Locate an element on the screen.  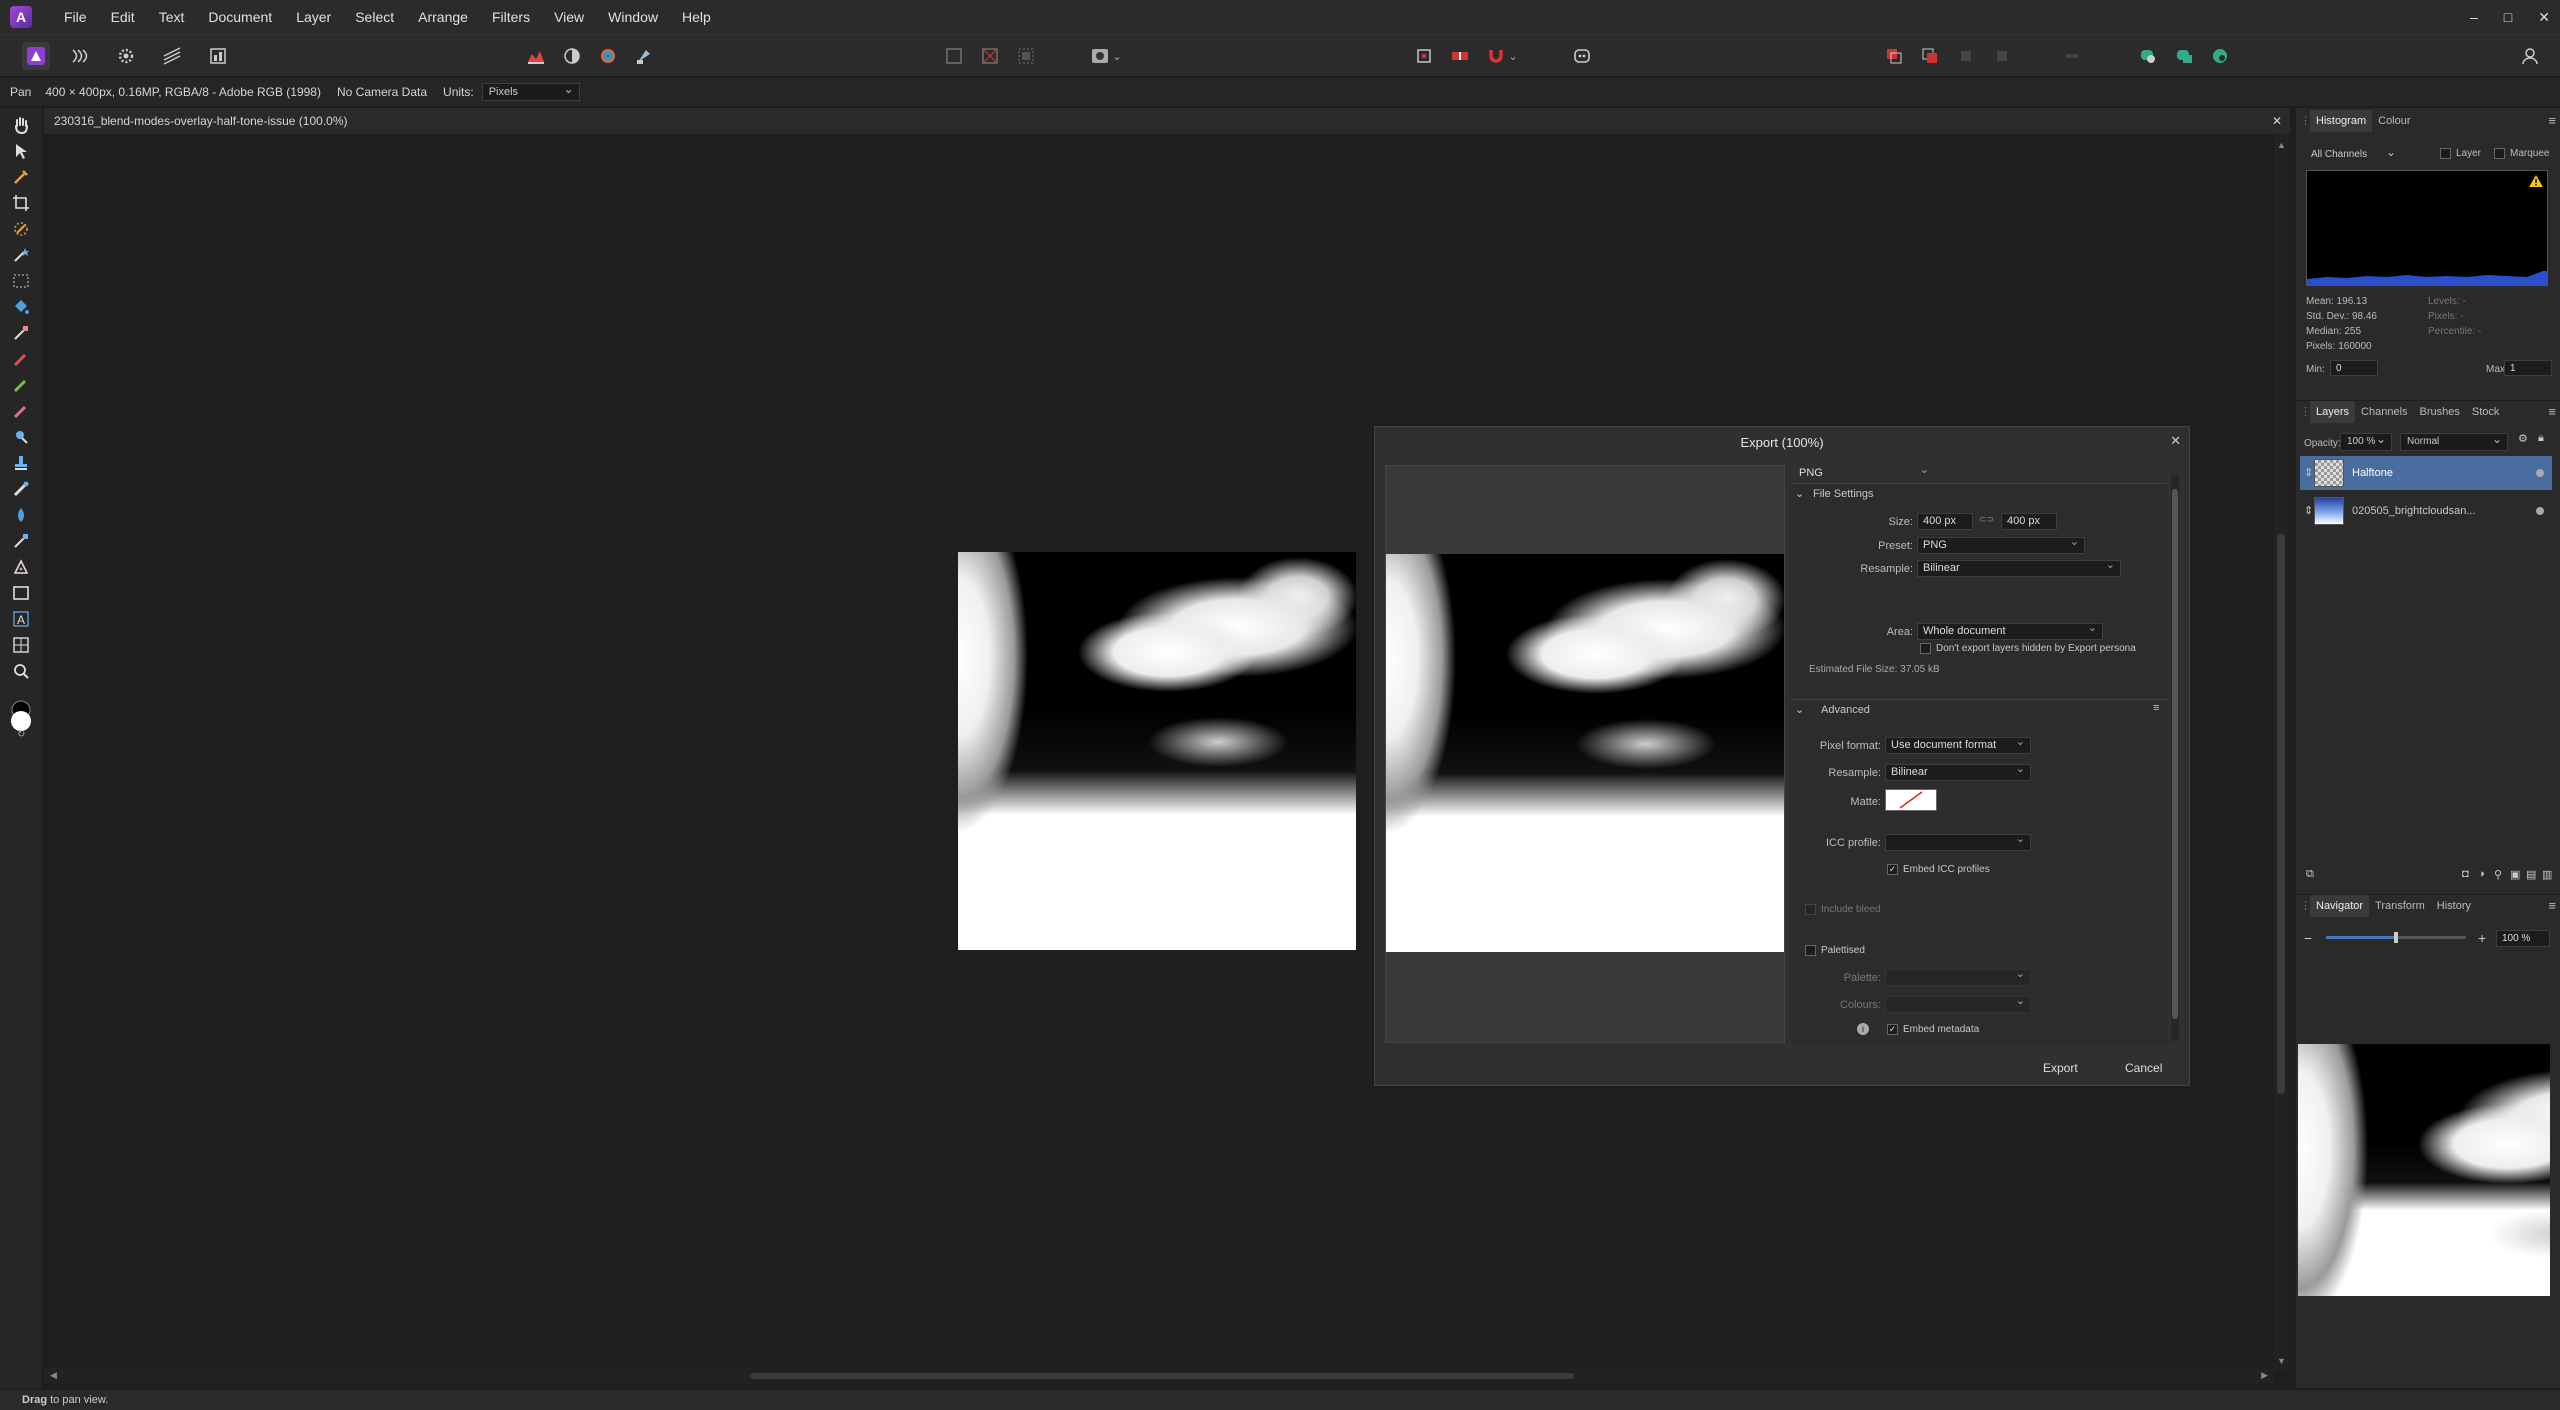
icc-profile-select is located at coordinates (1958, 841).